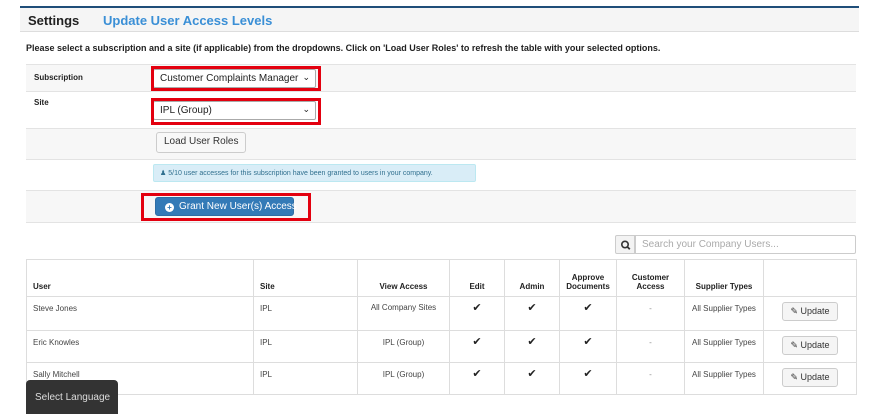 This screenshot has height=414, width=869. Describe the element at coordinates (650, 278) in the screenshot. I see `header-customer-access: Customer Access` at that location.